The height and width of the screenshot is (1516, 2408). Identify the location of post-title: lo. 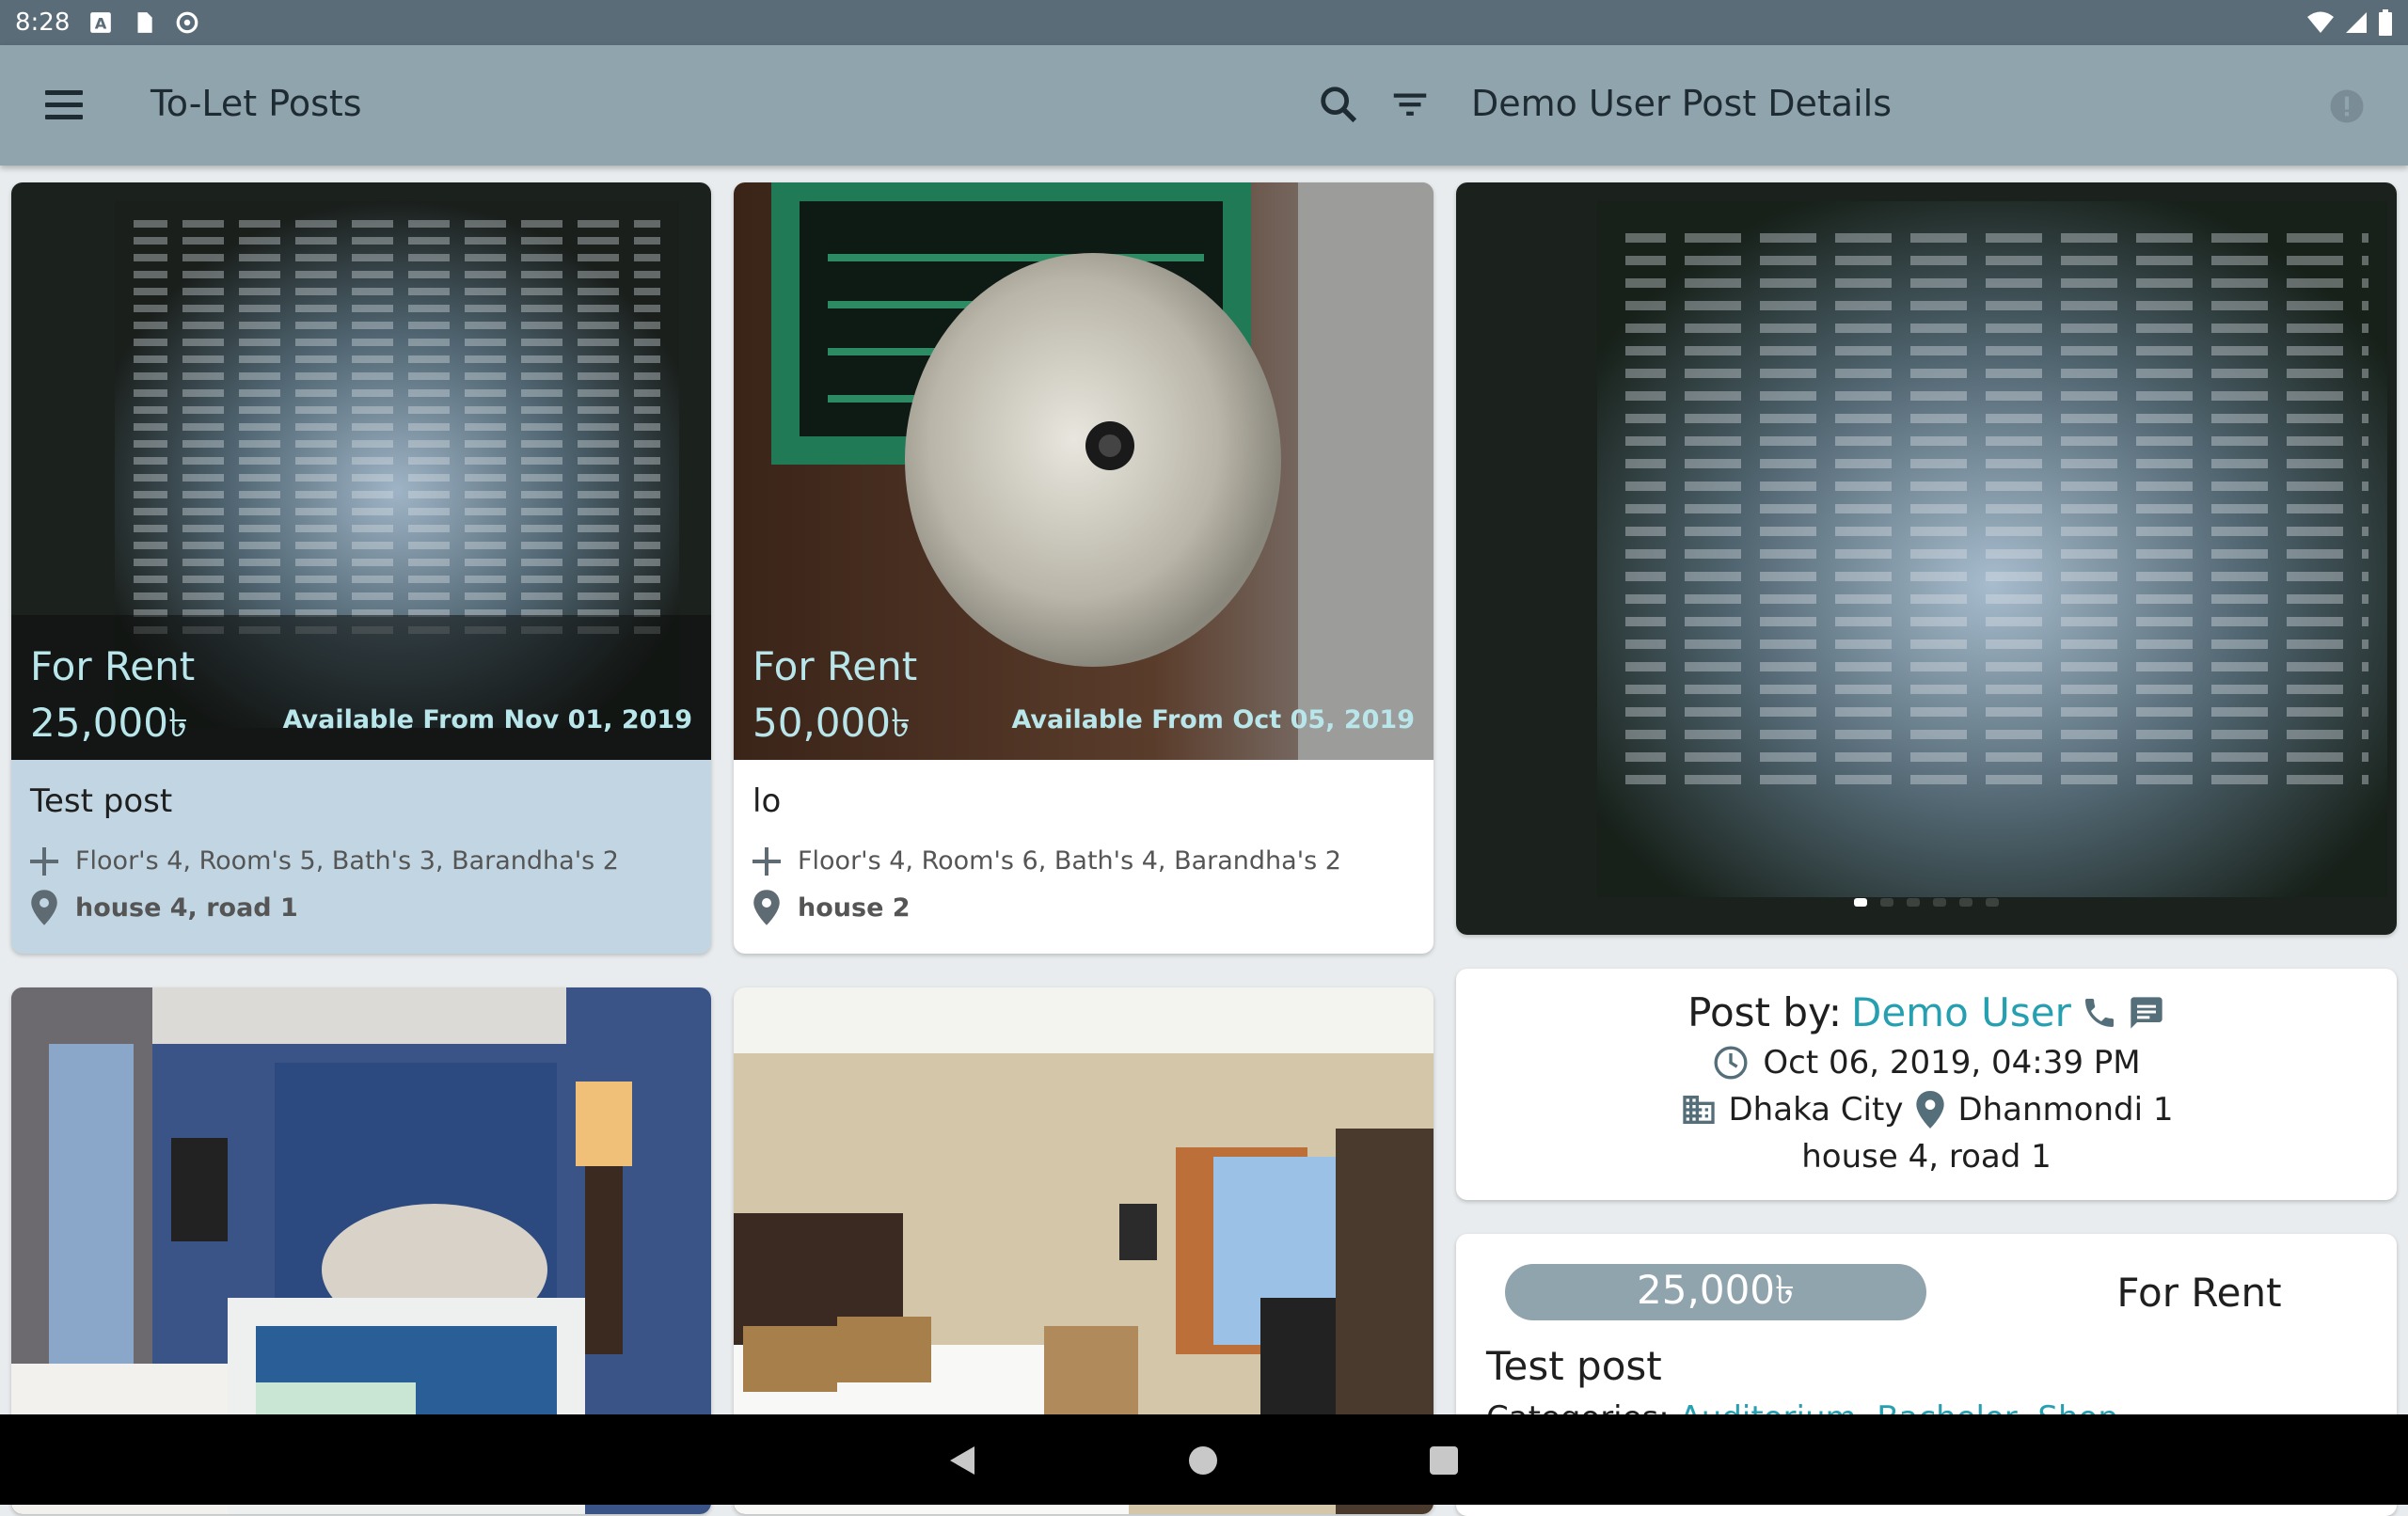
(767, 801).